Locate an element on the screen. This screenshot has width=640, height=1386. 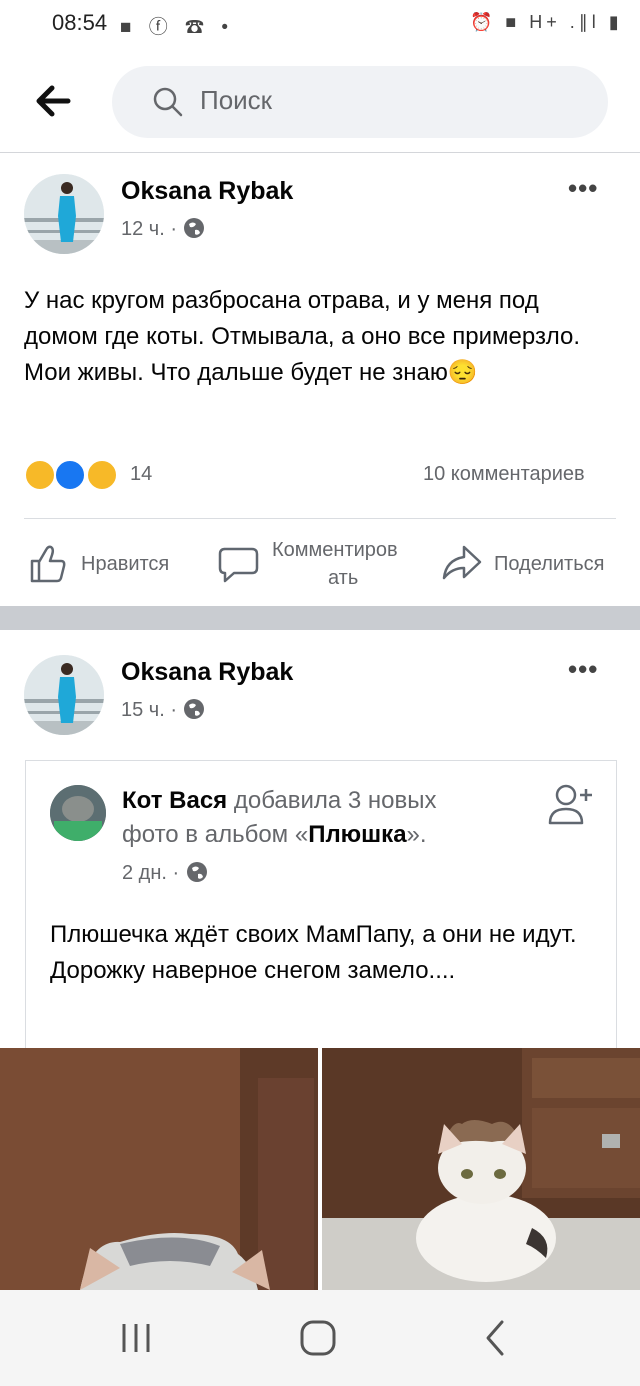
comment-label-line2: ать is located at coordinates (343, 578).